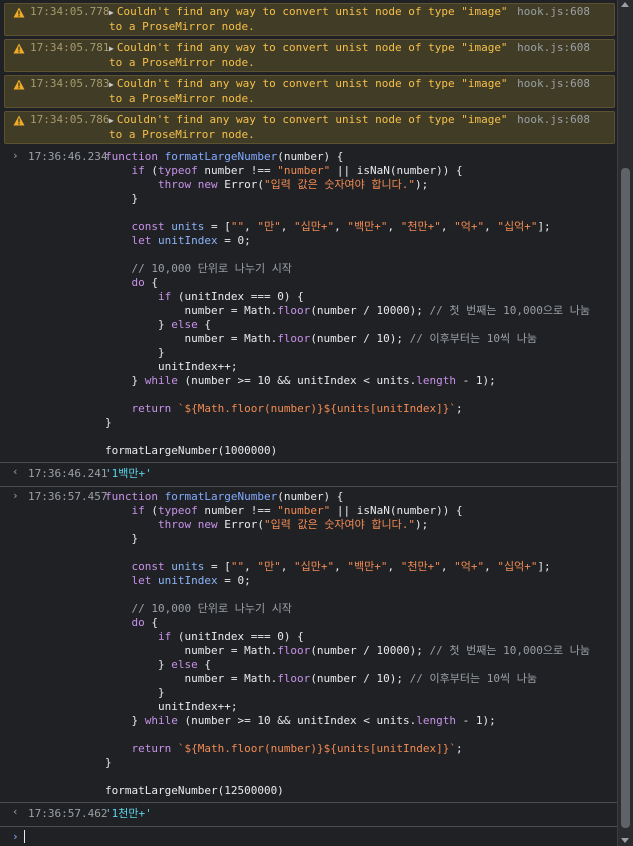 The image size is (633, 846). Describe the element at coordinates (24, 836) in the screenshot. I see `text-caret` at that location.